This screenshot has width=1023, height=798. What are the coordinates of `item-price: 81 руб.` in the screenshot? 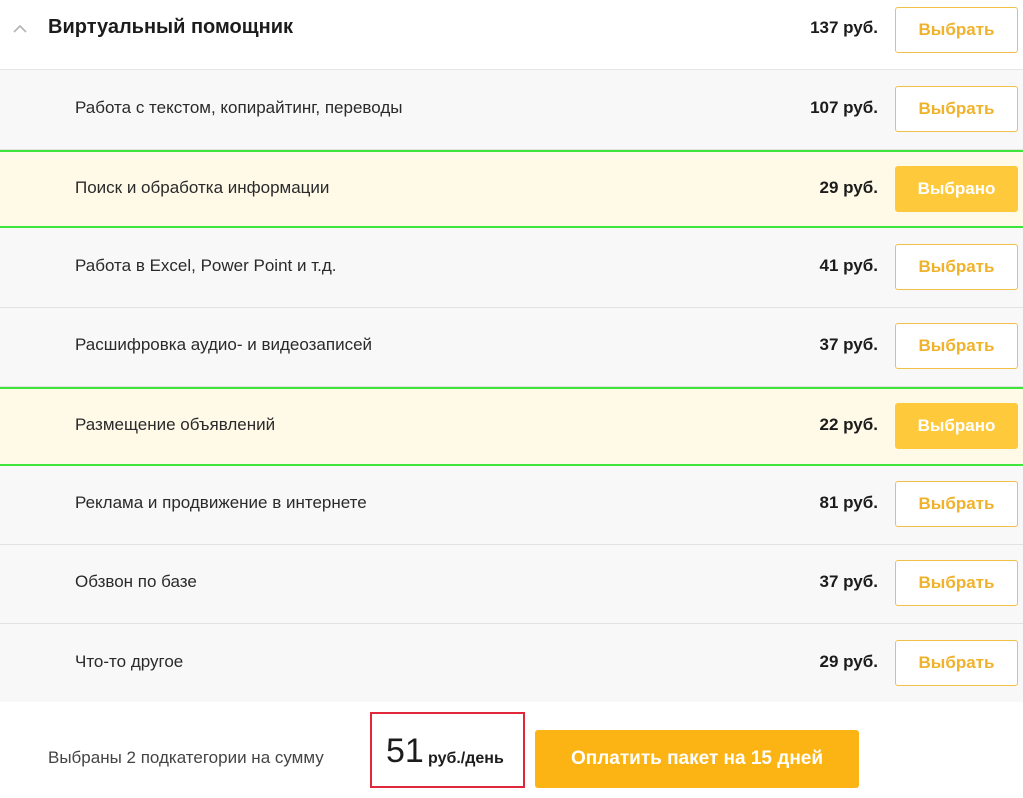 It's located at (848, 502).